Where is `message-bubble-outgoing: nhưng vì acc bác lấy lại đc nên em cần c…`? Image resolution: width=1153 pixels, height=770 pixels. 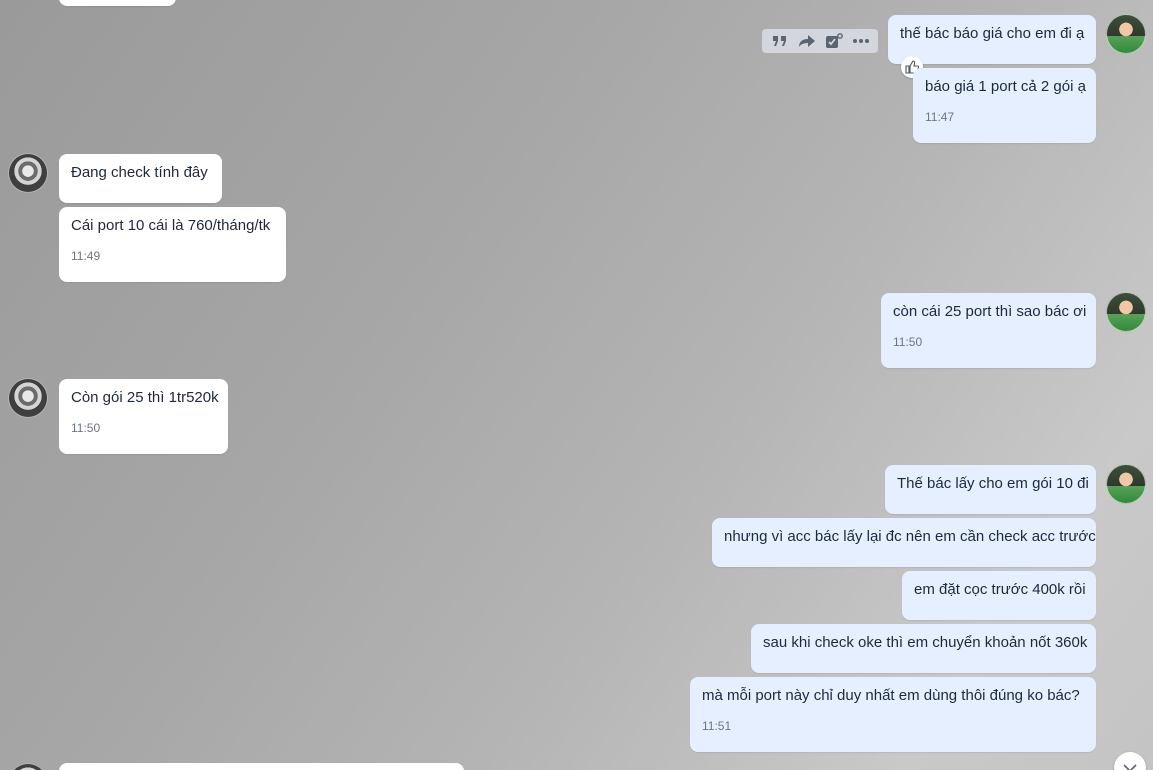 message-bubble-outgoing: nhưng vì acc bác lấy lại đc nên em cần c… is located at coordinates (904, 542).